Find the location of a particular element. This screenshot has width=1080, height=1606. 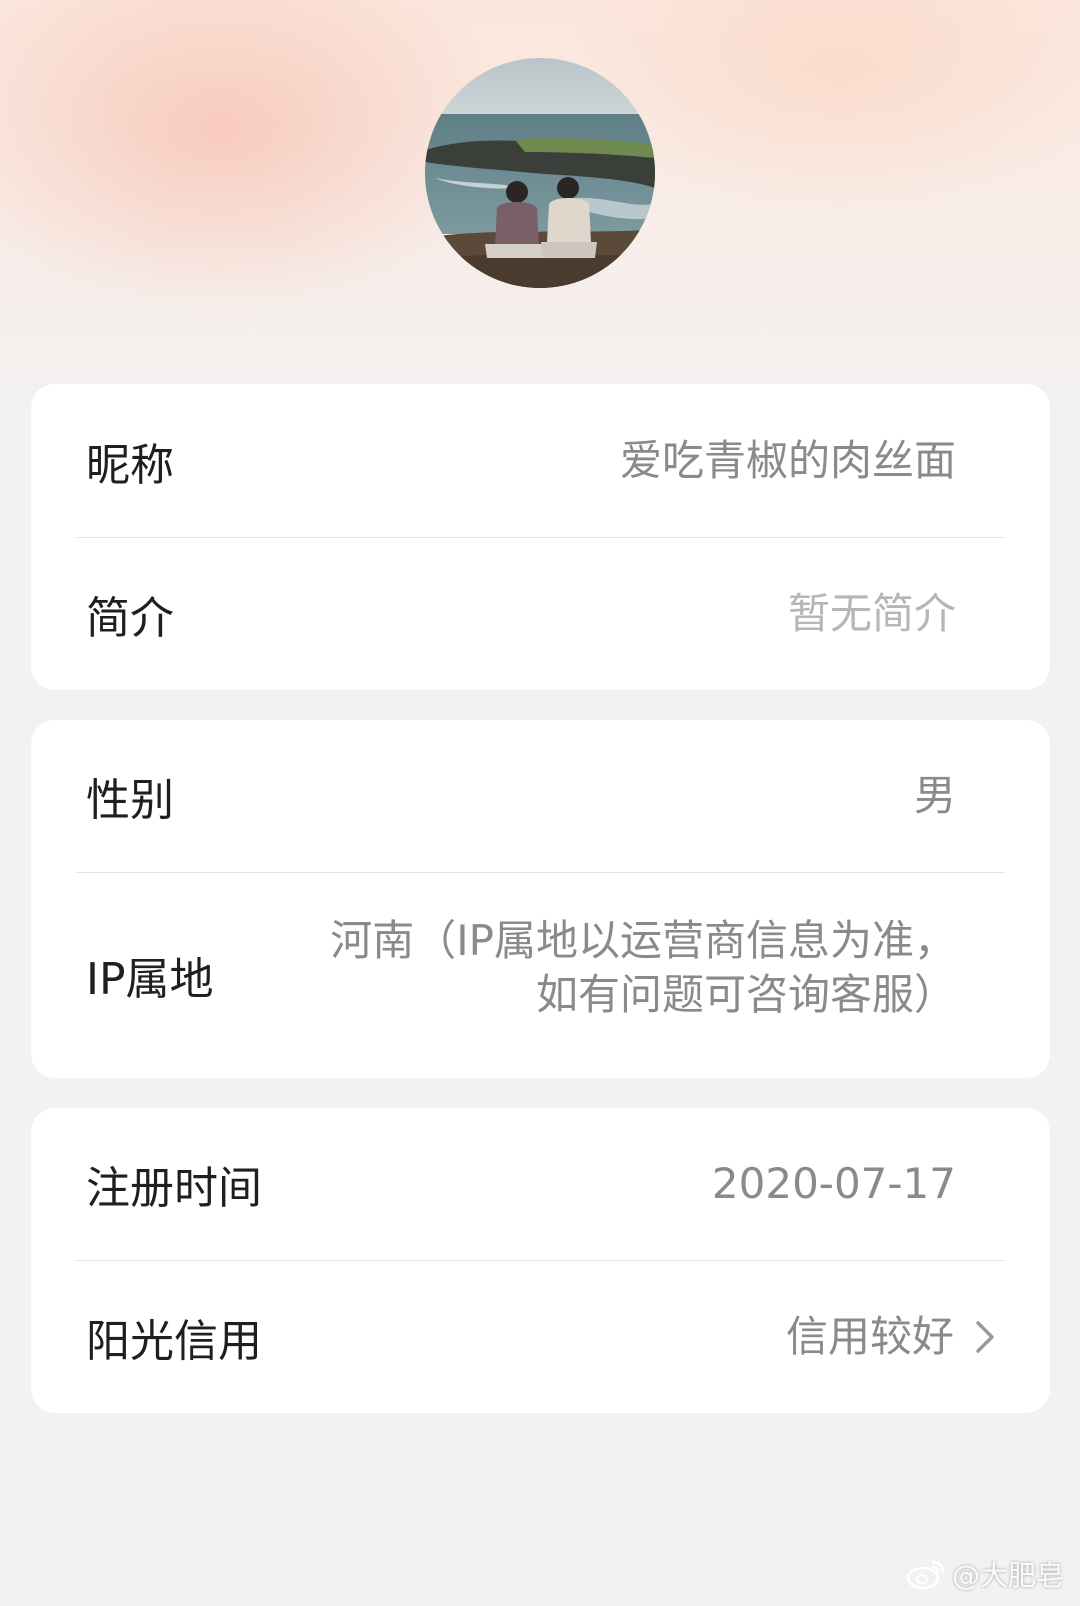

weibo-icon is located at coordinates (925, 1575).